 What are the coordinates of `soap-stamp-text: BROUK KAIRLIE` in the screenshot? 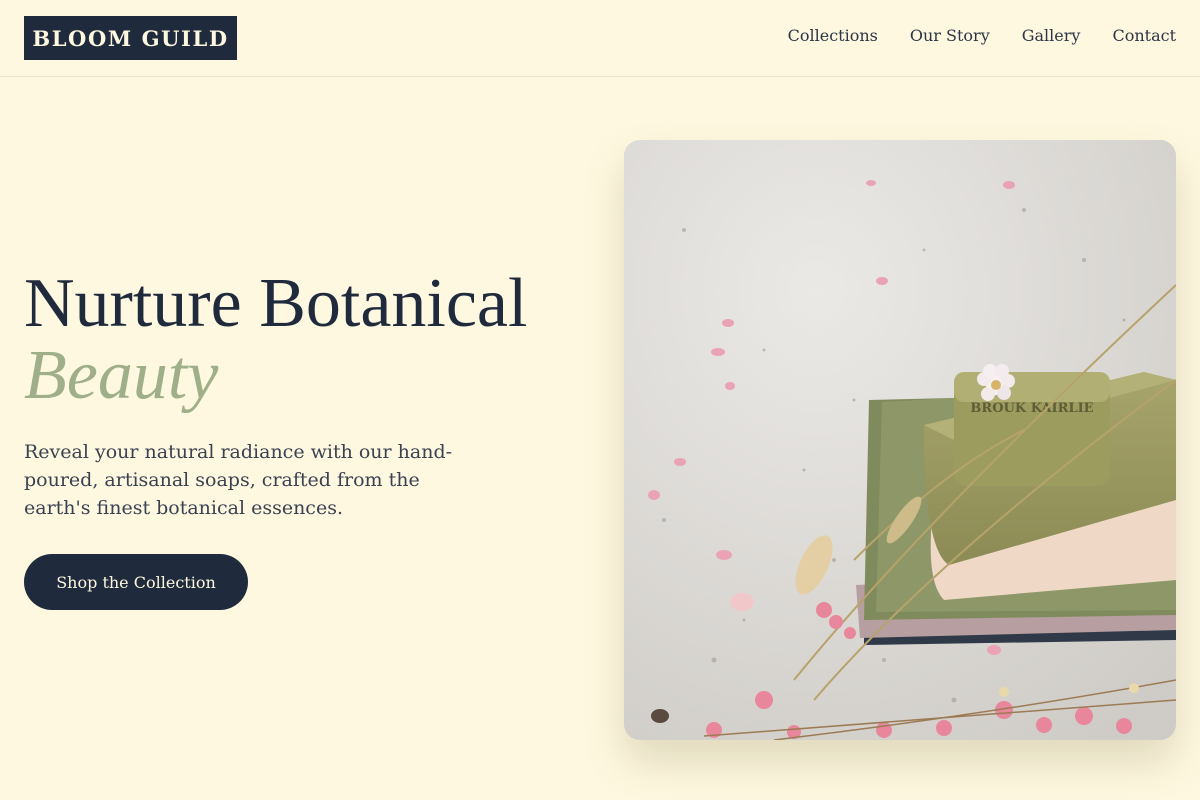 It's located at (1031, 408).